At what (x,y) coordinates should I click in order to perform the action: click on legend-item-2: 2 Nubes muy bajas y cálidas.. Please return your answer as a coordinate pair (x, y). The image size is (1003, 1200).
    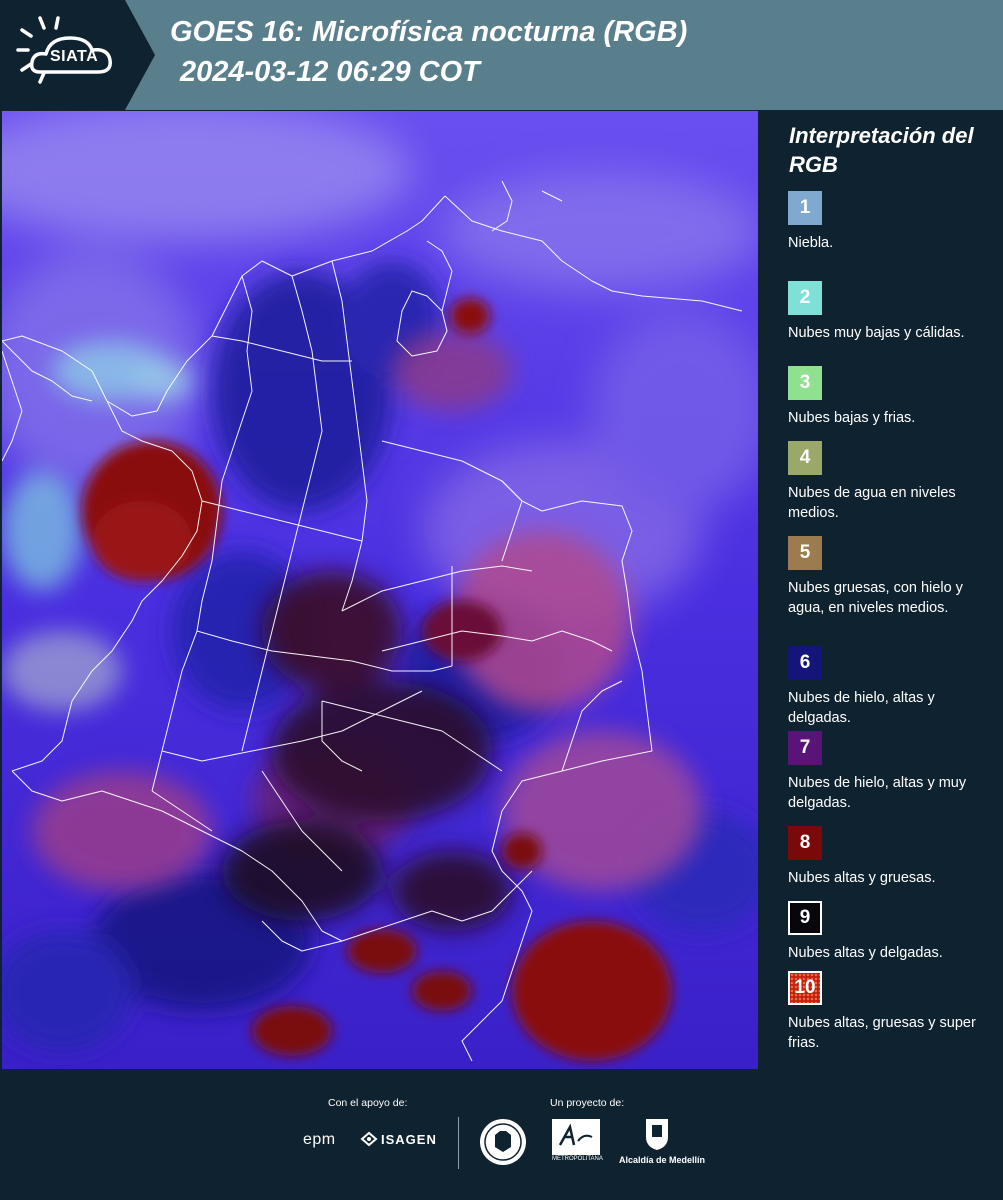
    Looking at the image, I should click on (894, 312).